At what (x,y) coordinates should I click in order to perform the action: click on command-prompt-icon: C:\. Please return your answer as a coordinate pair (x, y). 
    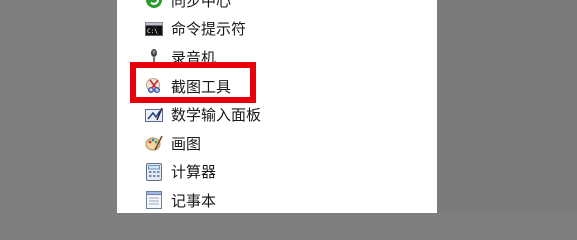
    Looking at the image, I should click on (154, 29).